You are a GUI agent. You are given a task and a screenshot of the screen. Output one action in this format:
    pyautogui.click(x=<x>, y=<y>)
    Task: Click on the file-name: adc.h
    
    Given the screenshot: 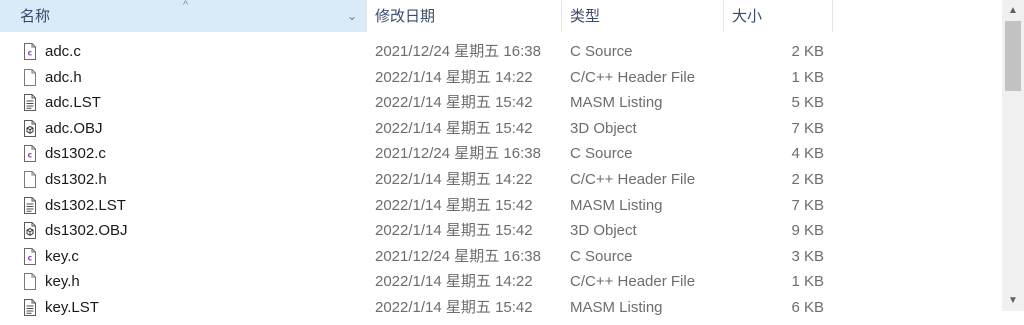 What is the action you would take?
    pyautogui.click(x=63, y=78)
    